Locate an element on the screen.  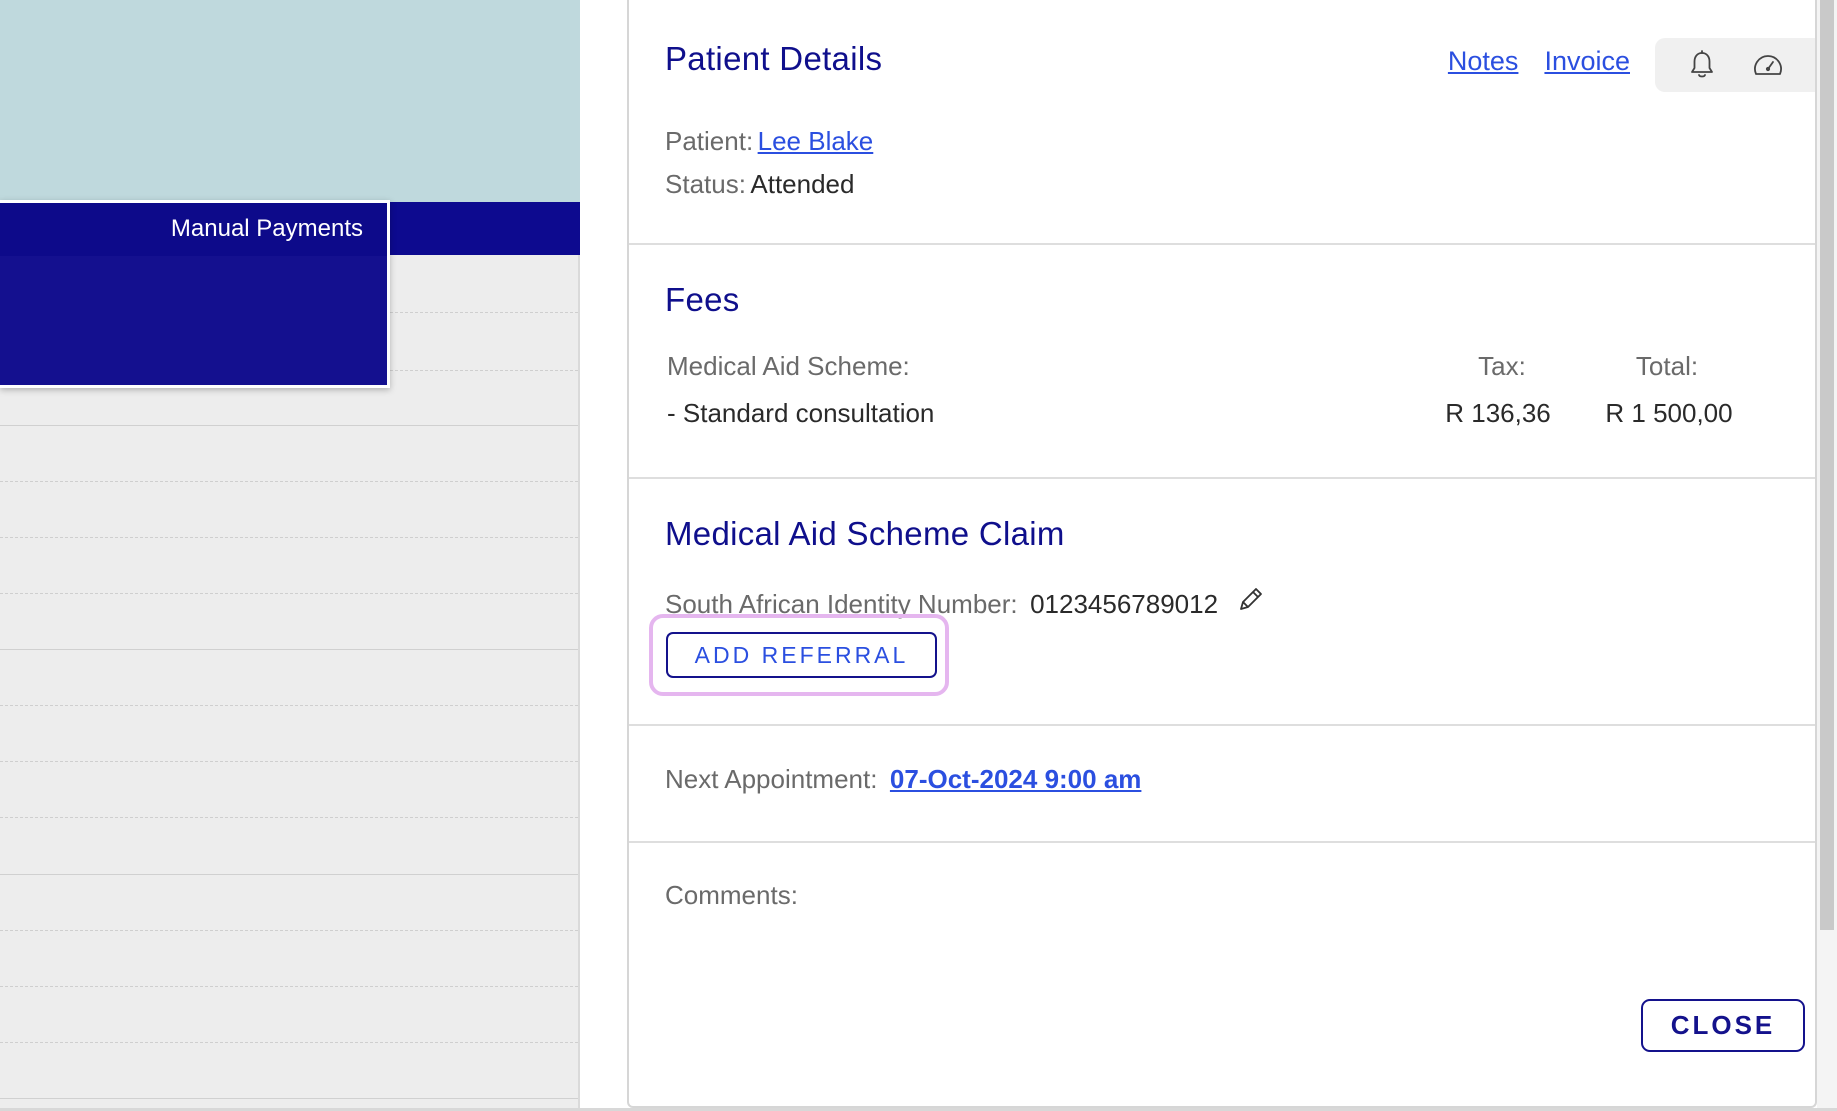
background-banner is located at coordinates (290, 101).